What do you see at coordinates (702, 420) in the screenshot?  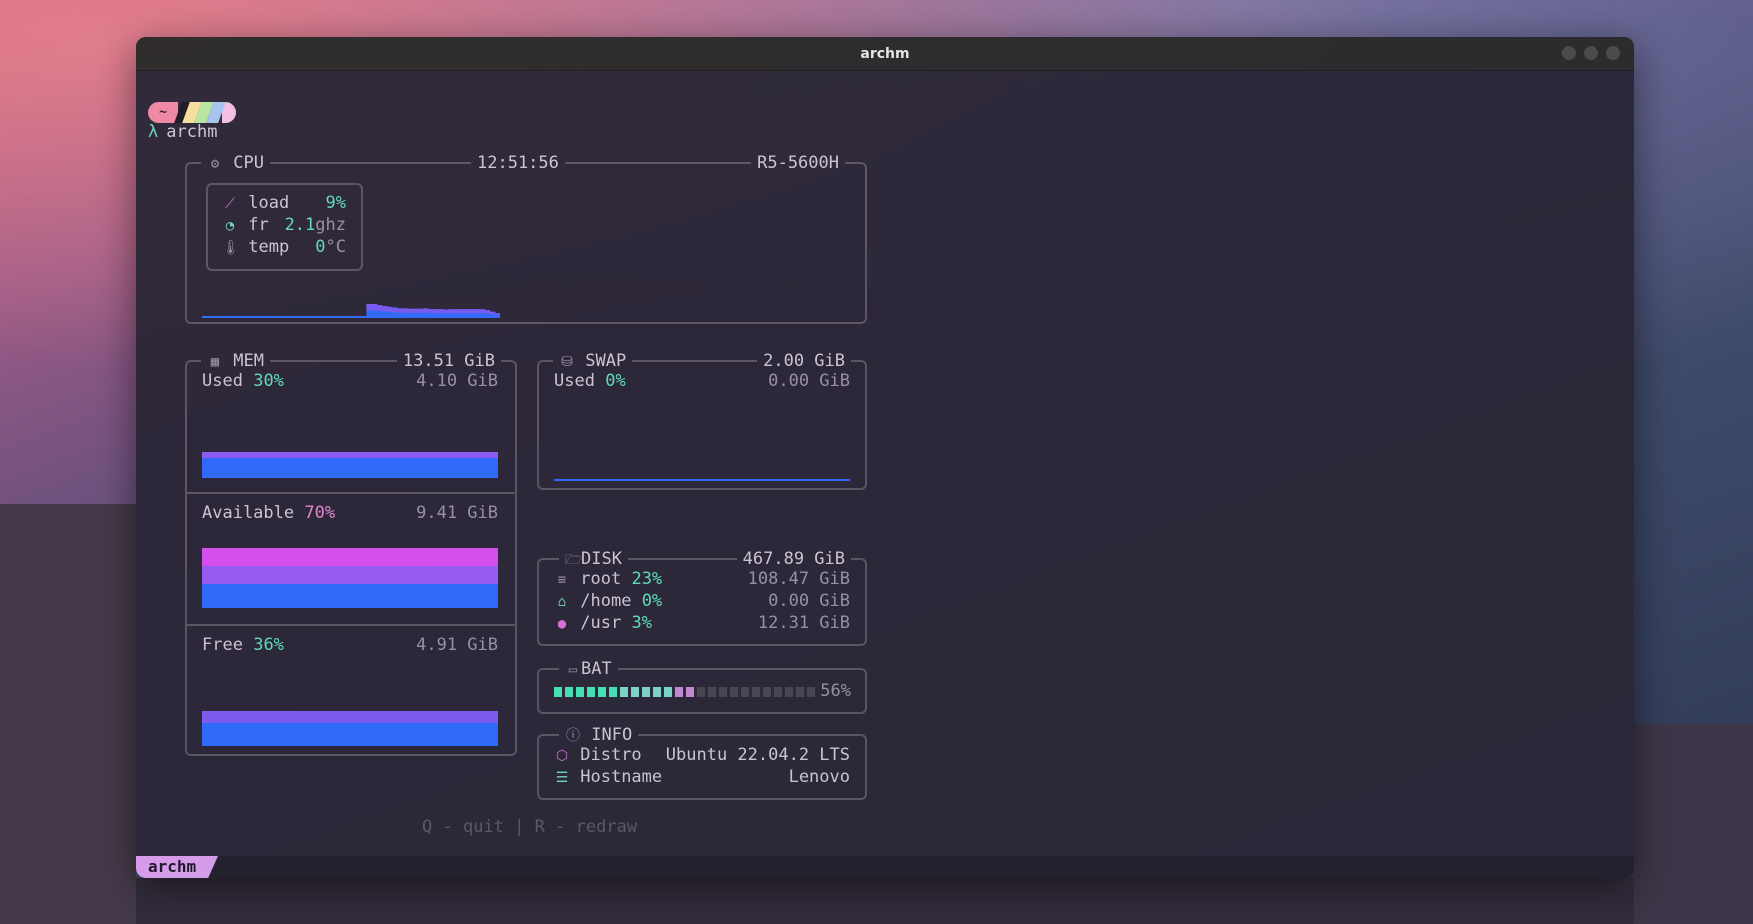 I see `swap-panel: ⛁ SWAP 2.00 GiB Used 0% 0.00 GiB` at bounding box center [702, 420].